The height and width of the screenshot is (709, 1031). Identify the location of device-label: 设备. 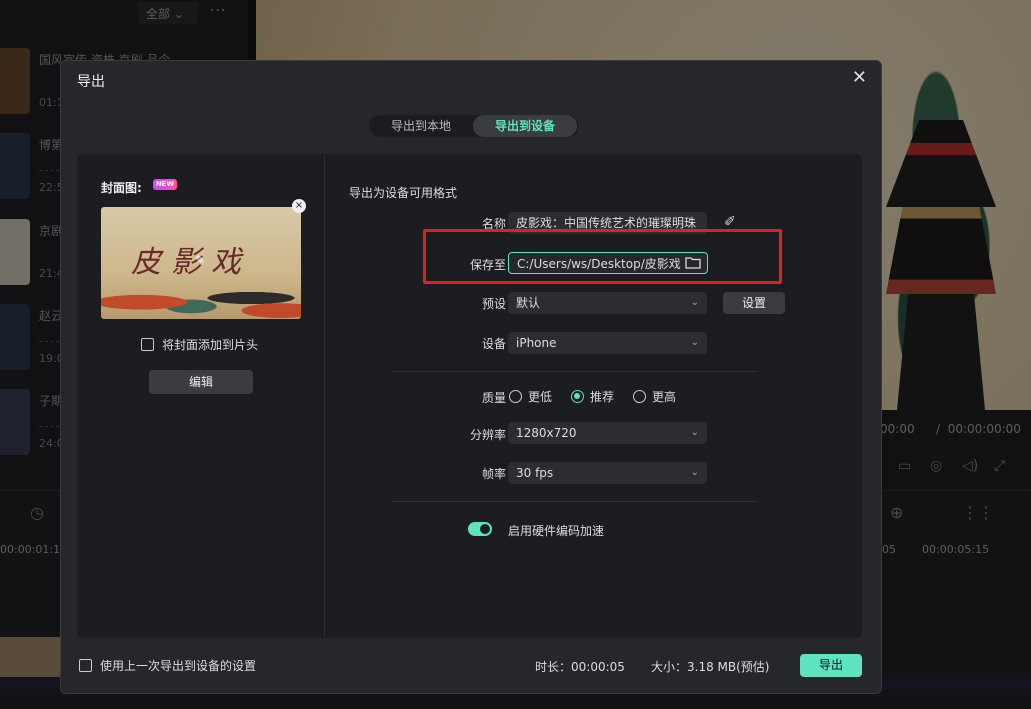
(493, 344).